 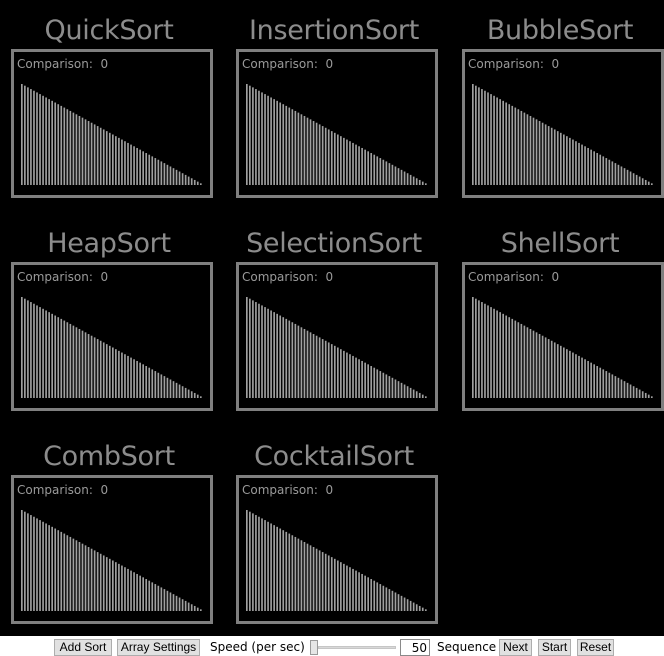 I want to click on array-settings-button: Array Settings, so click(x=158, y=647).